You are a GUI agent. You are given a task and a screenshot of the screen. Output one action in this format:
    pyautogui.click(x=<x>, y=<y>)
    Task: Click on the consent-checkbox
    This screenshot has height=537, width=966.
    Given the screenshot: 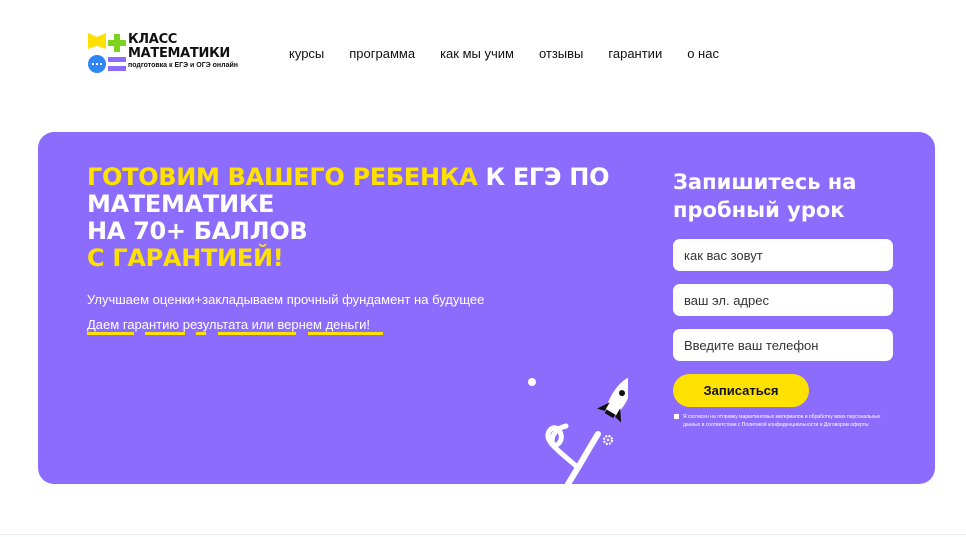 What is the action you would take?
    pyautogui.click(x=676, y=416)
    